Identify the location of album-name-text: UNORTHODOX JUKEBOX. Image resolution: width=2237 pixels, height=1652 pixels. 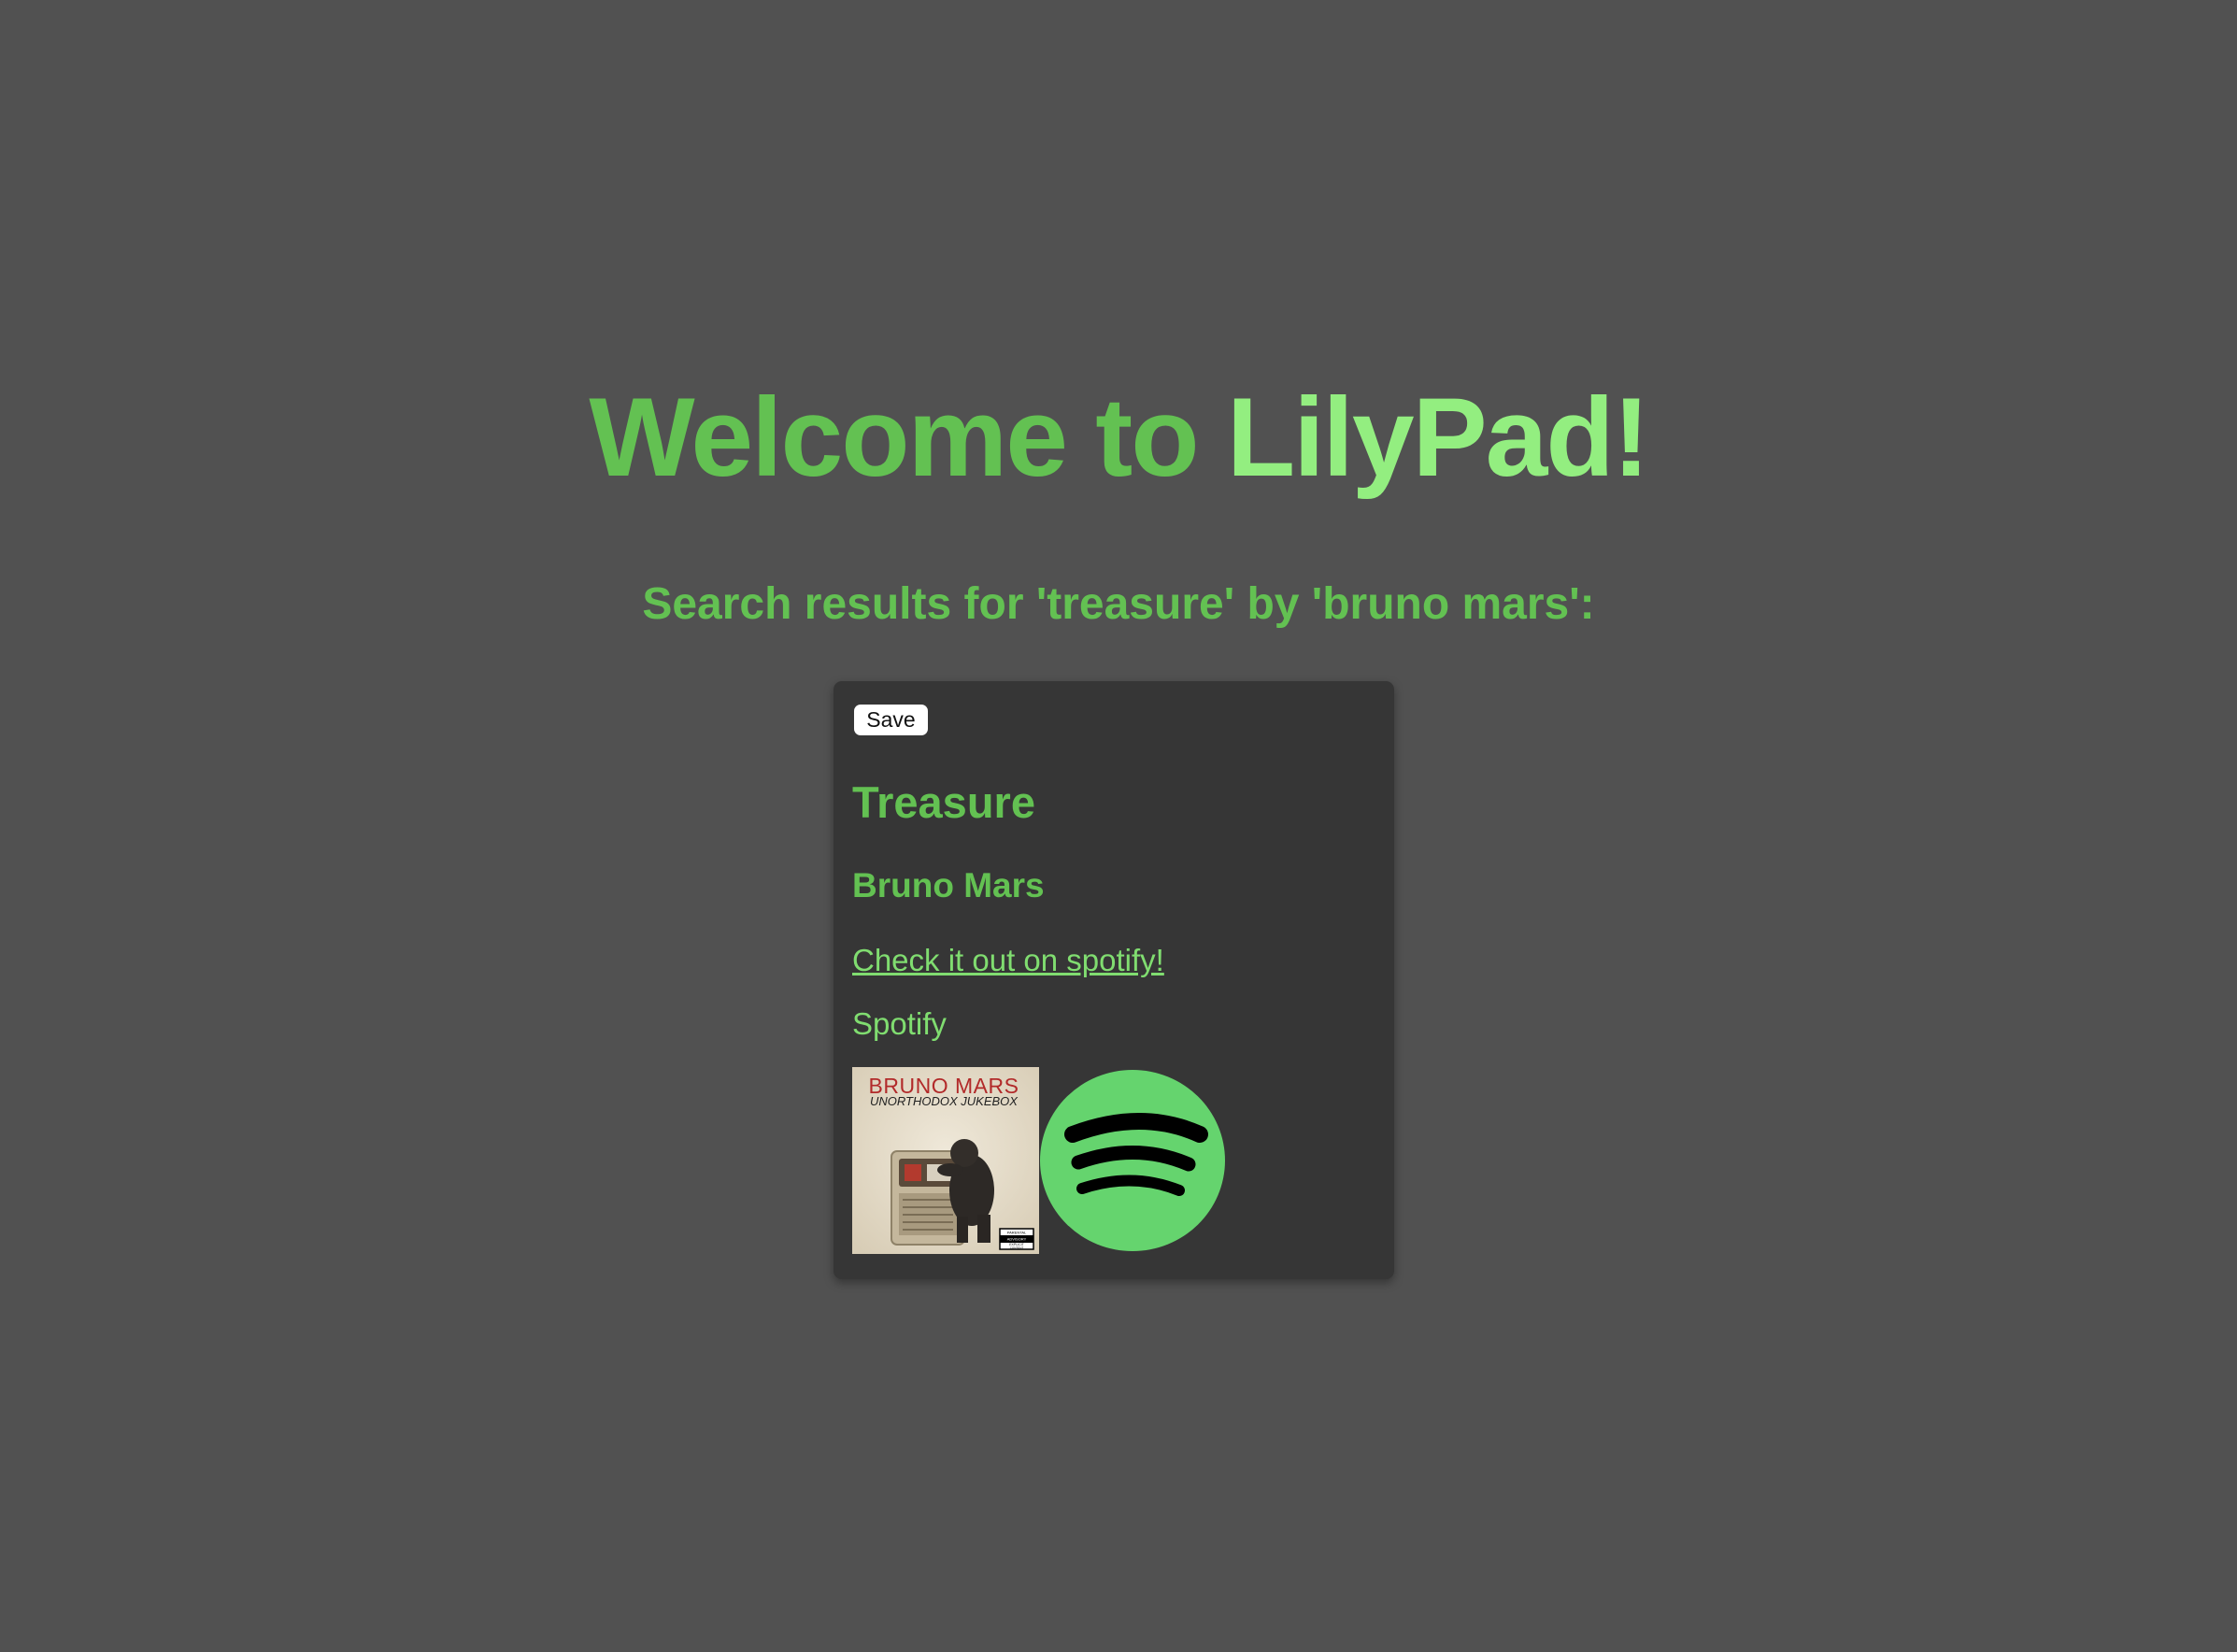
(944, 1101).